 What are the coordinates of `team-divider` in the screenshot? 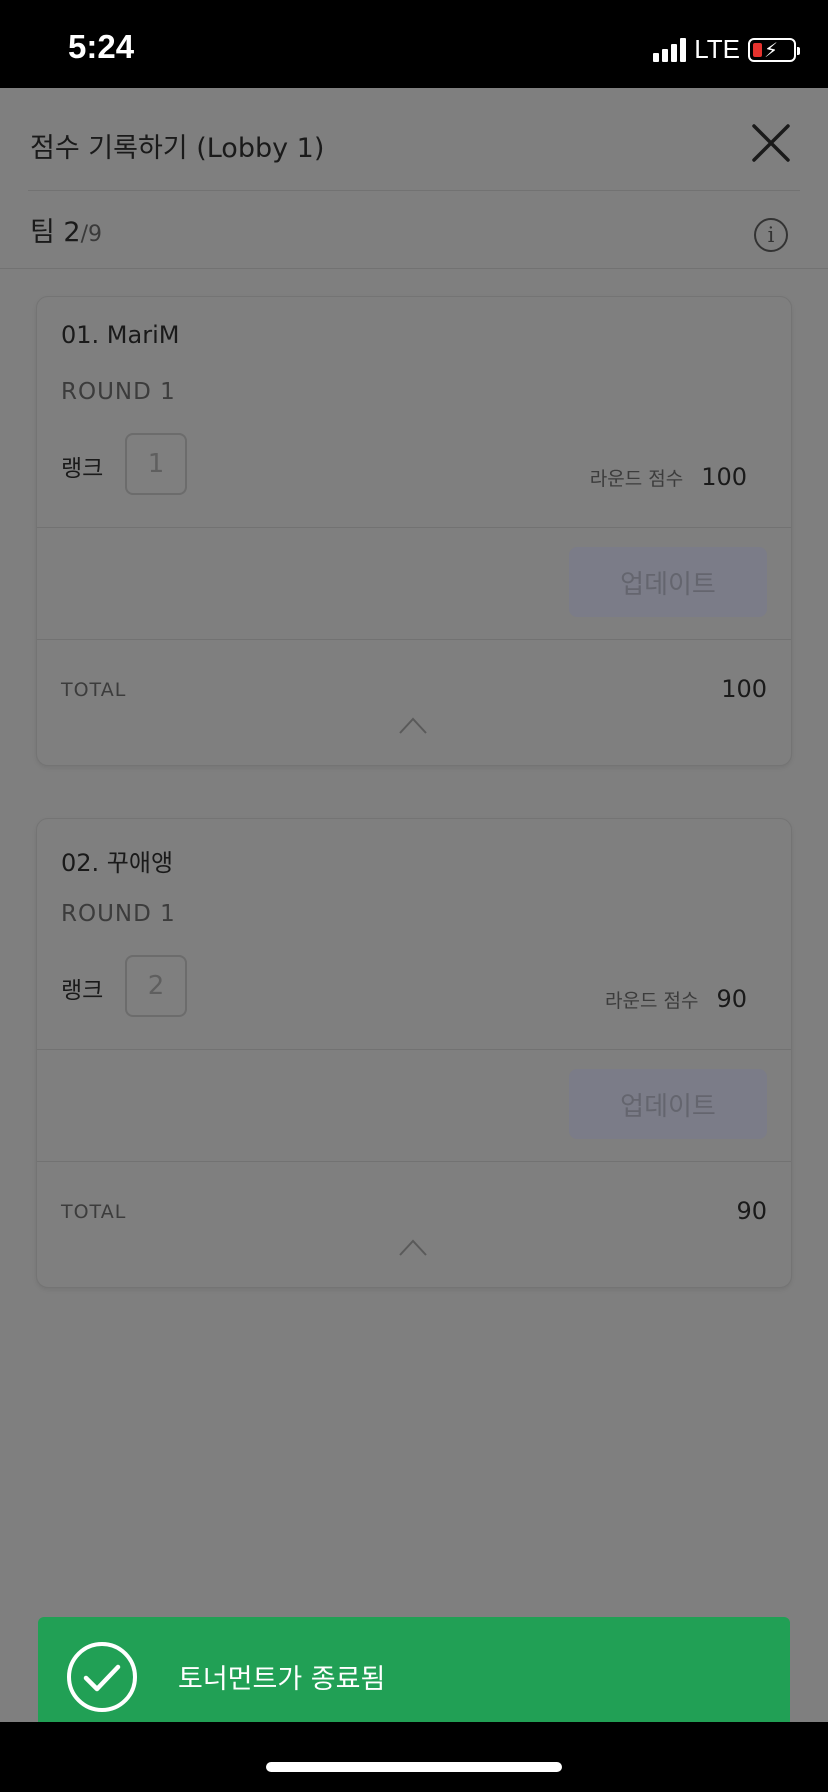 It's located at (414, 268).